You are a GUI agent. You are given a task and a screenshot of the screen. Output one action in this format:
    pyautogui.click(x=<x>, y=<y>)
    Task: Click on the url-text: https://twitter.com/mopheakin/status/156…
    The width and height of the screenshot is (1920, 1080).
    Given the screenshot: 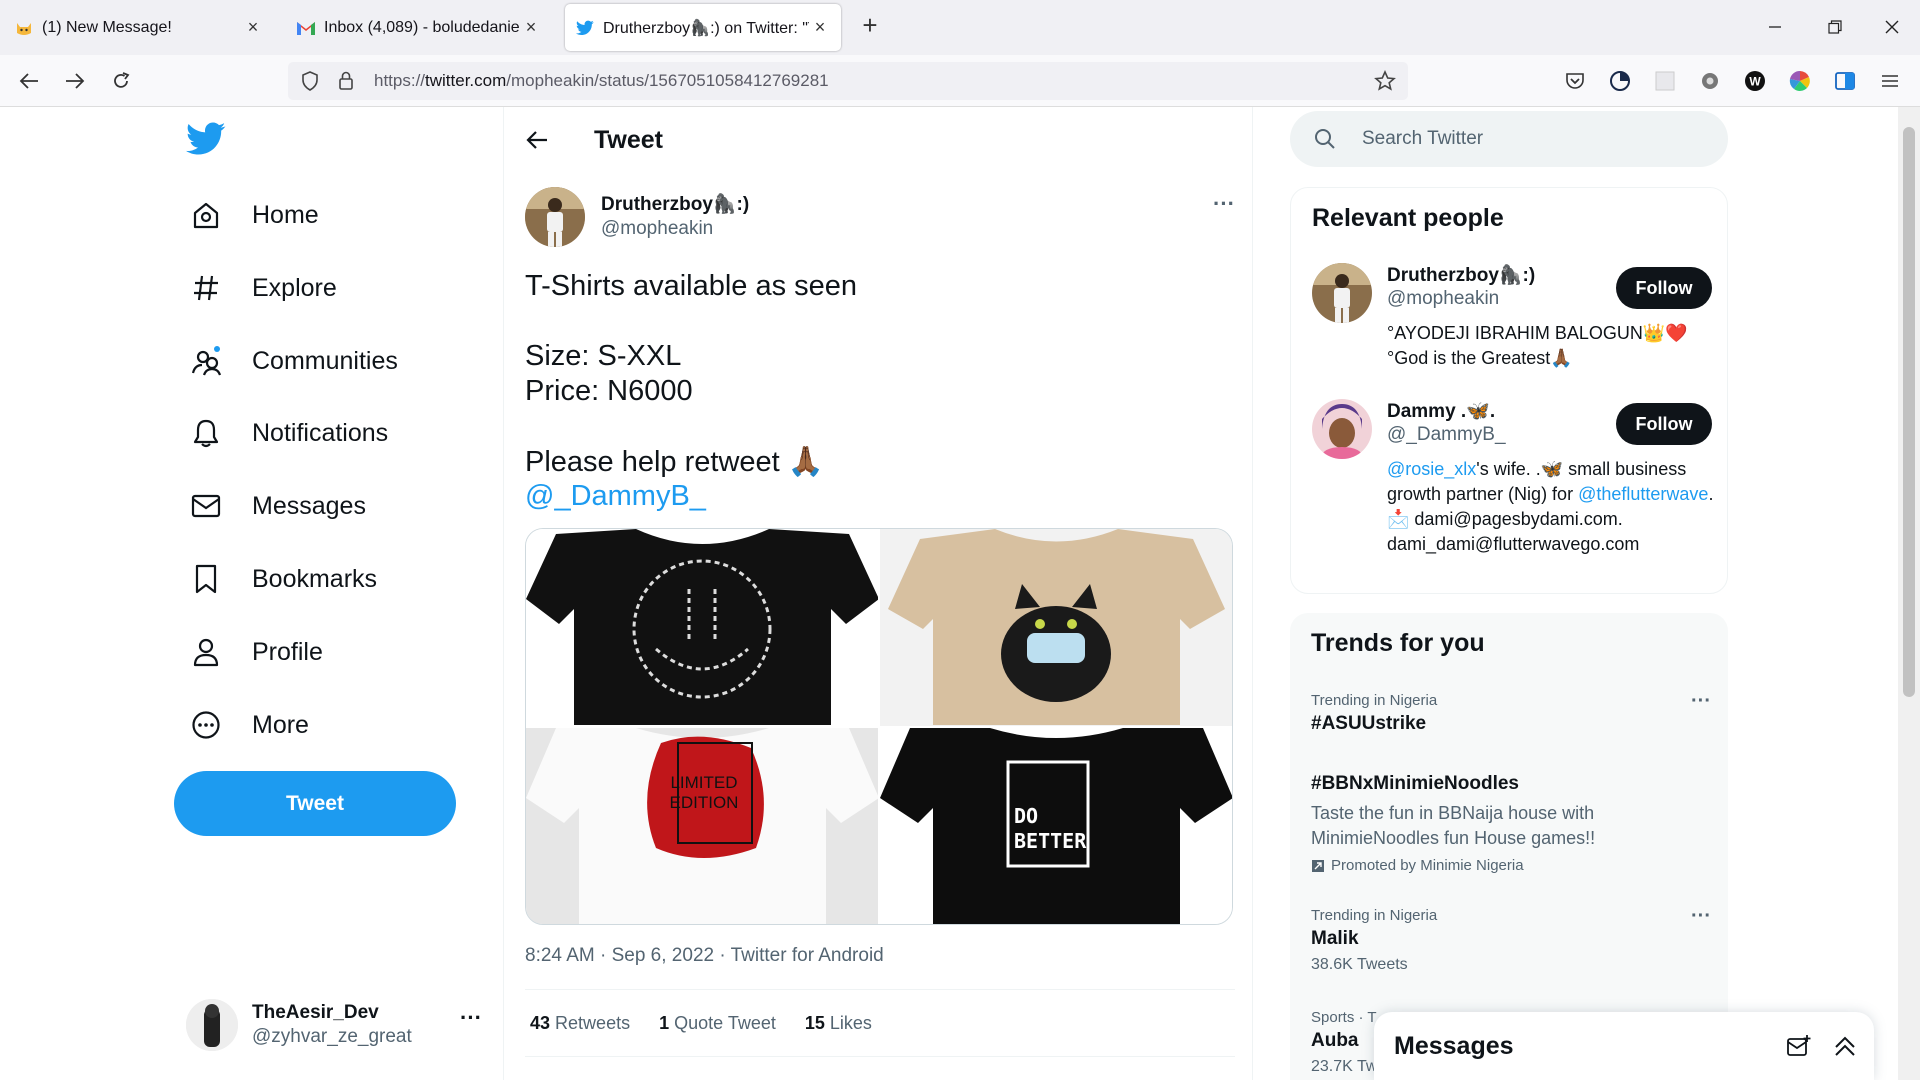 What is the action you would take?
    pyautogui.click(x=601, y=81)
    